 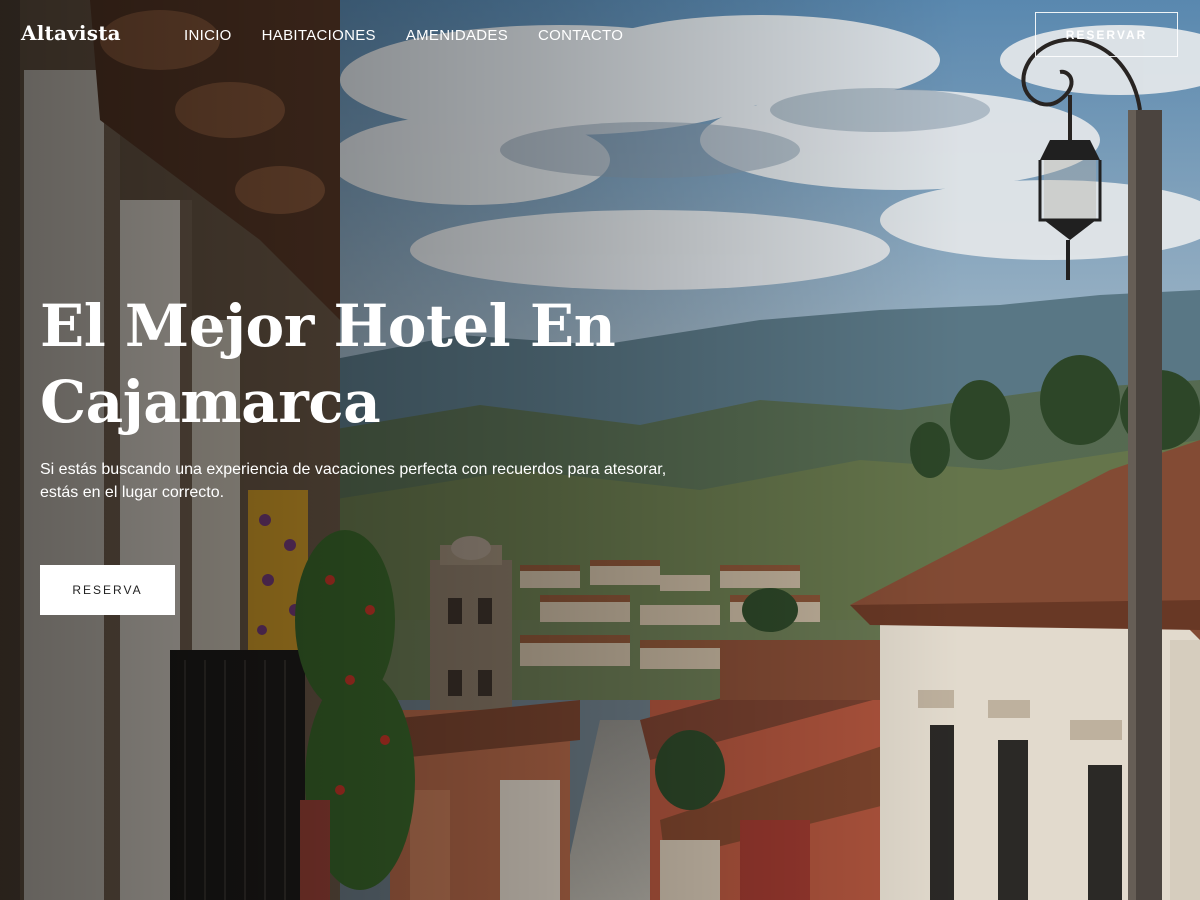 I want to click on reserva-button: RESERVA, so click(x=107, y=590).